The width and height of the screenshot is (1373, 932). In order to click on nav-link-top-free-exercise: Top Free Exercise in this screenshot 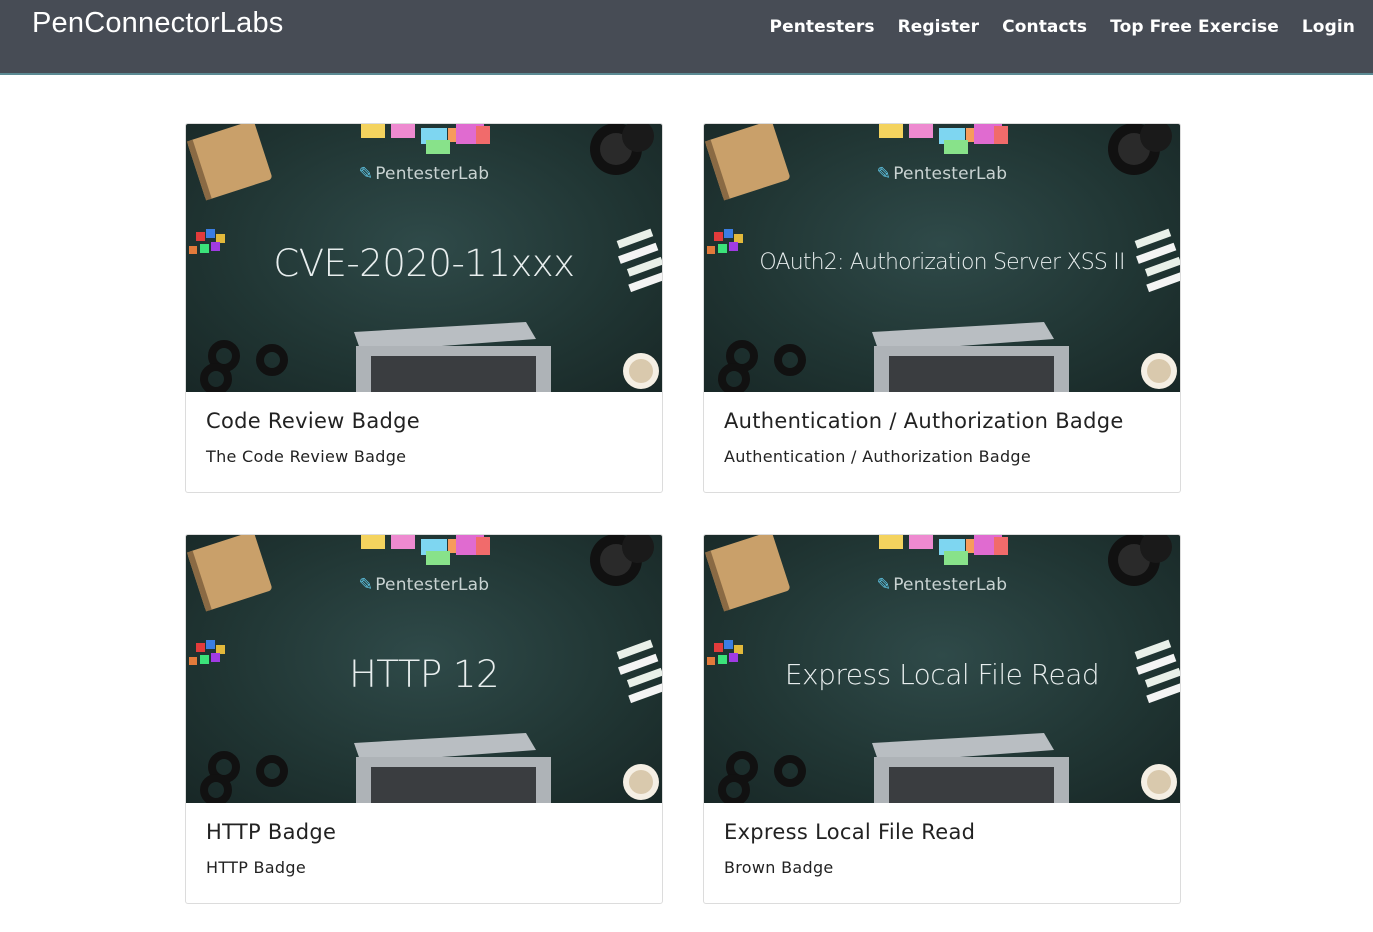, I will do `click(1194, 27)`.